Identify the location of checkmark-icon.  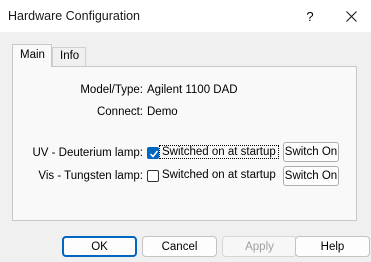
(154, 154).